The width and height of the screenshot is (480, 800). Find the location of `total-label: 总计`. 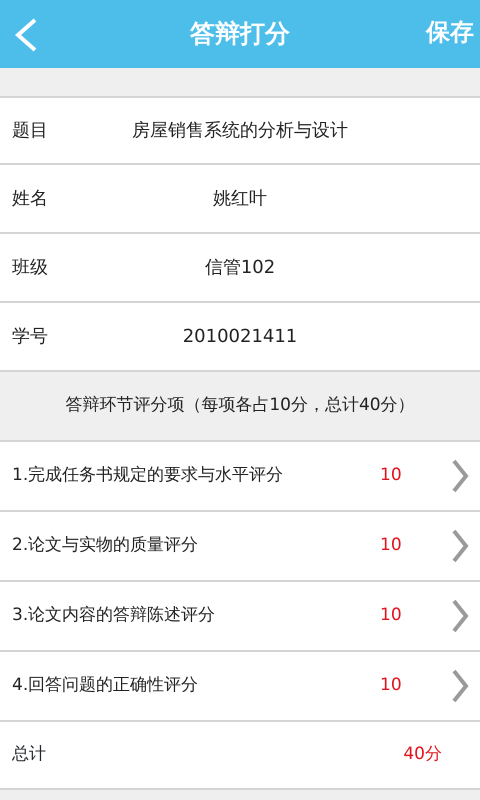

total-label: 总计 is located at coordinates (28, 754).